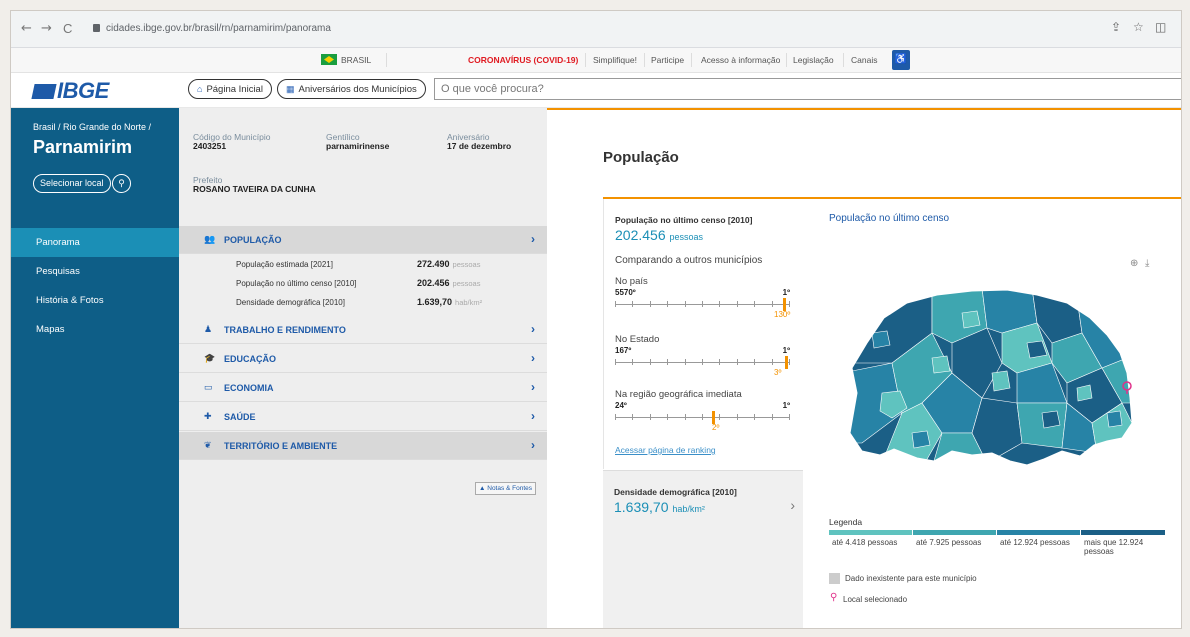 The height and width of the screenshot is (637, 1190). I want to click on search-input: O que você procura?, so click(807, 89).